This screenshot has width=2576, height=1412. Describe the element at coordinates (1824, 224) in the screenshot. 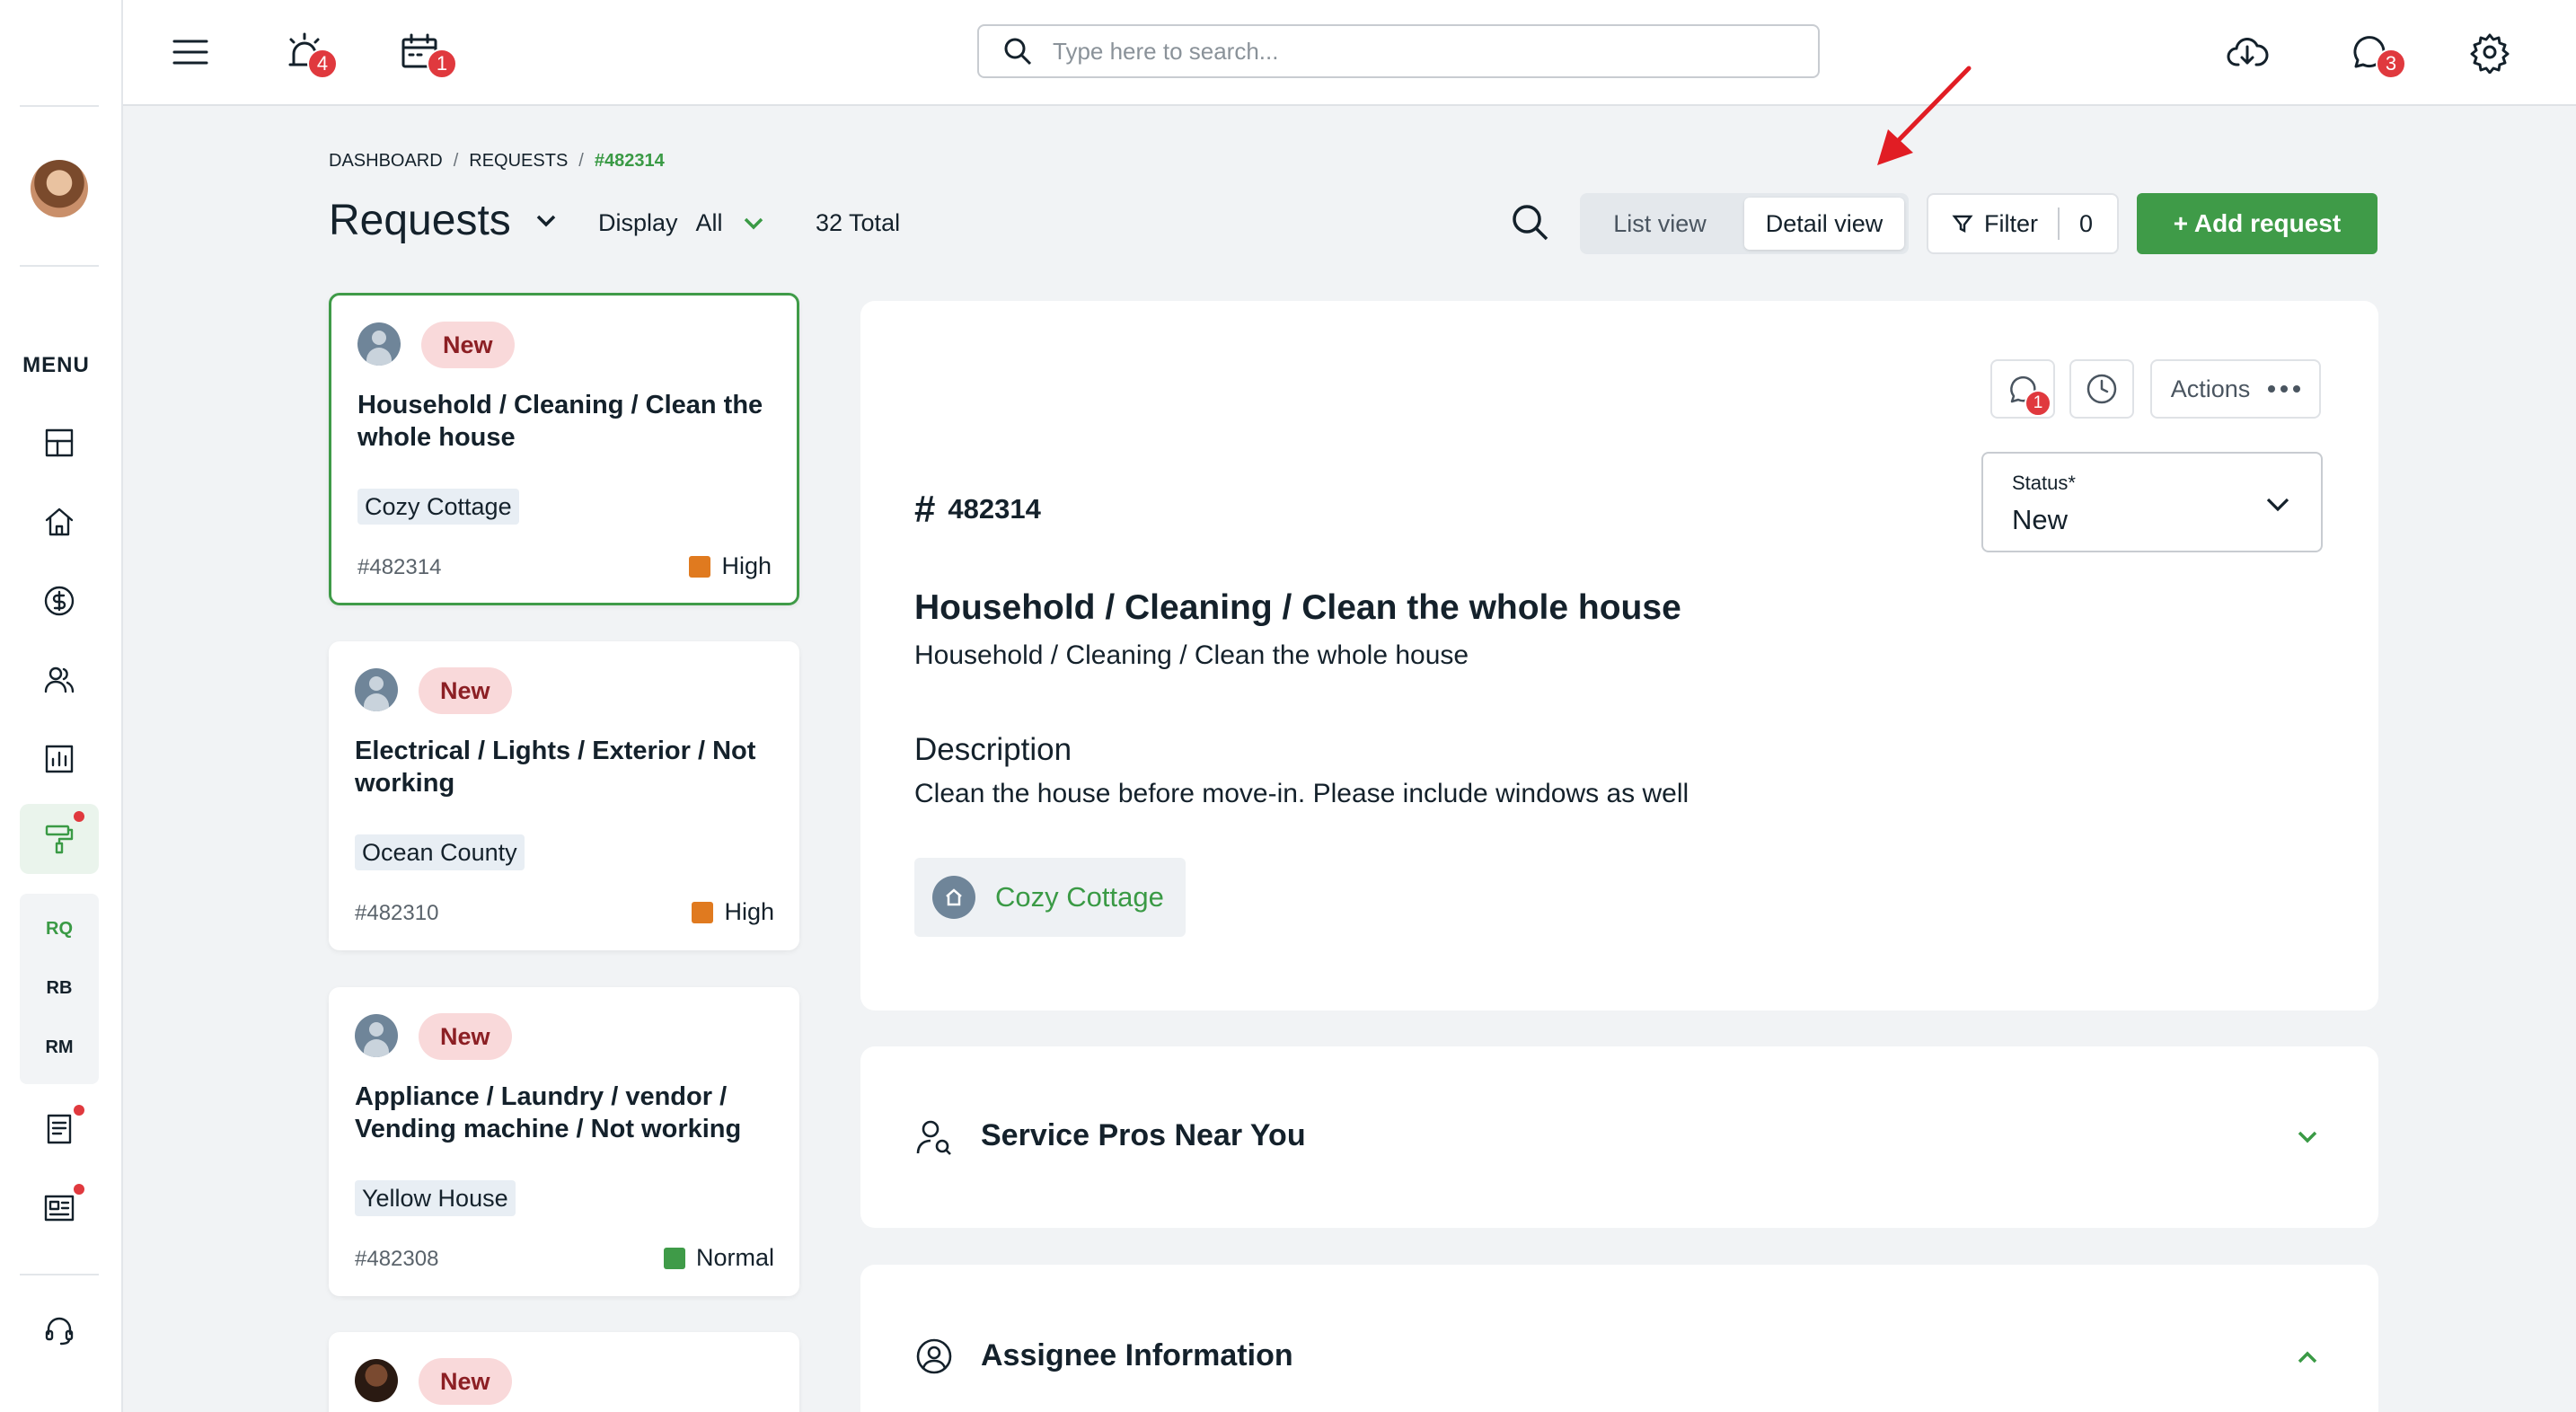

I see `detail-view-tab: Detail view` at that location.